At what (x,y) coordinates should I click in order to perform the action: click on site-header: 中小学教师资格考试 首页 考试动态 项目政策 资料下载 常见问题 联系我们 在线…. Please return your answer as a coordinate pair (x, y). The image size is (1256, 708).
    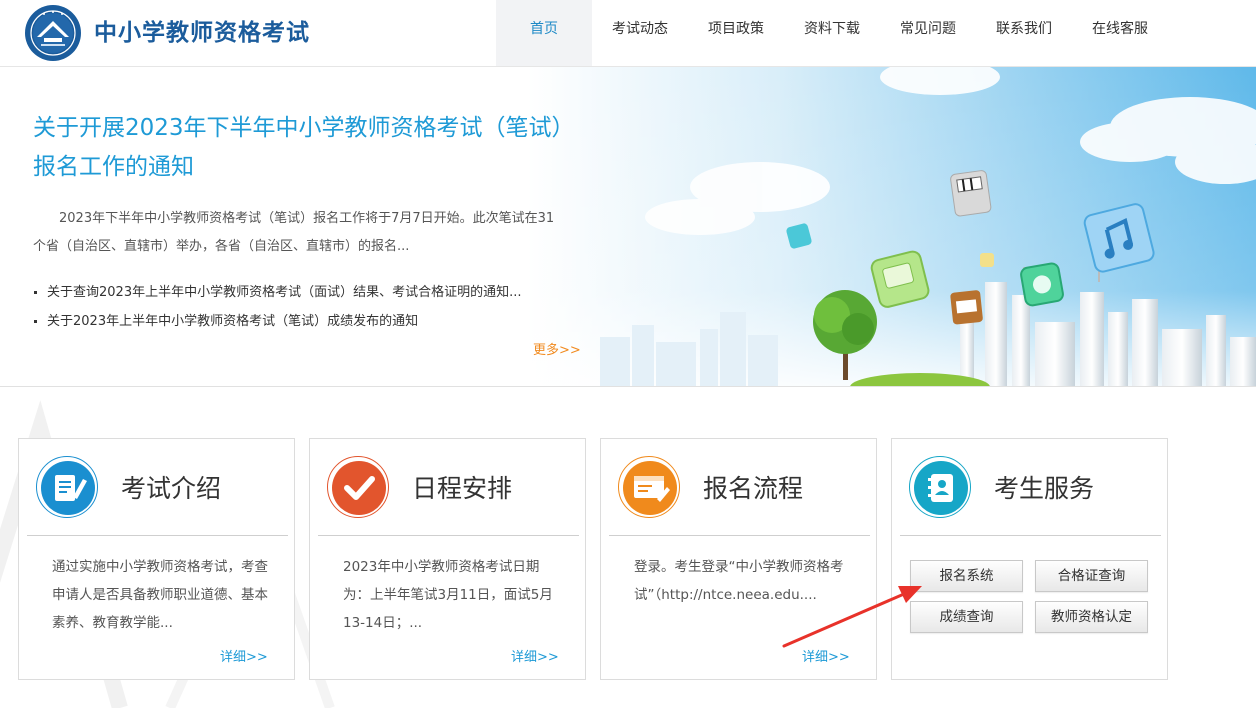
    Looking at the image, I should click on (628, 33).